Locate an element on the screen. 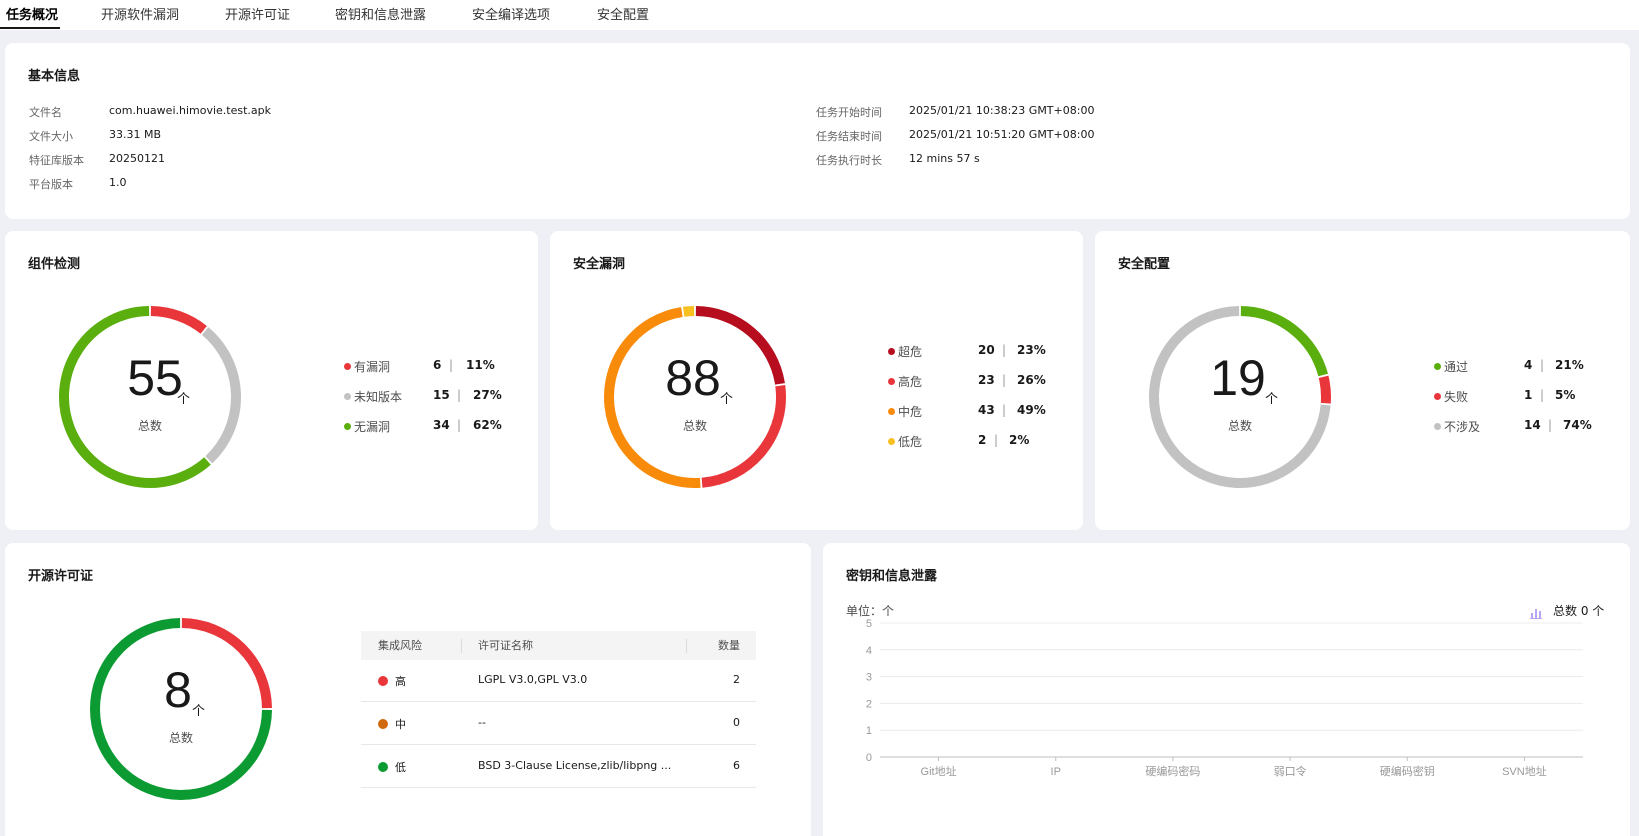  legend-percent: 27% is located at coordinates (487, 395).